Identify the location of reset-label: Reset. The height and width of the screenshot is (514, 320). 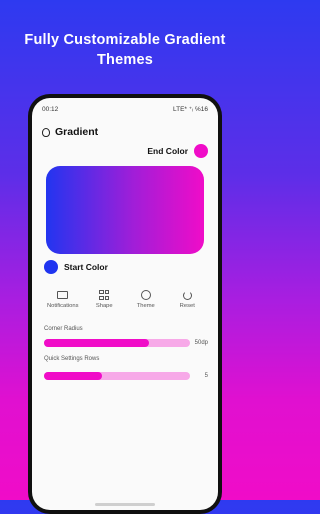
(187, 306).